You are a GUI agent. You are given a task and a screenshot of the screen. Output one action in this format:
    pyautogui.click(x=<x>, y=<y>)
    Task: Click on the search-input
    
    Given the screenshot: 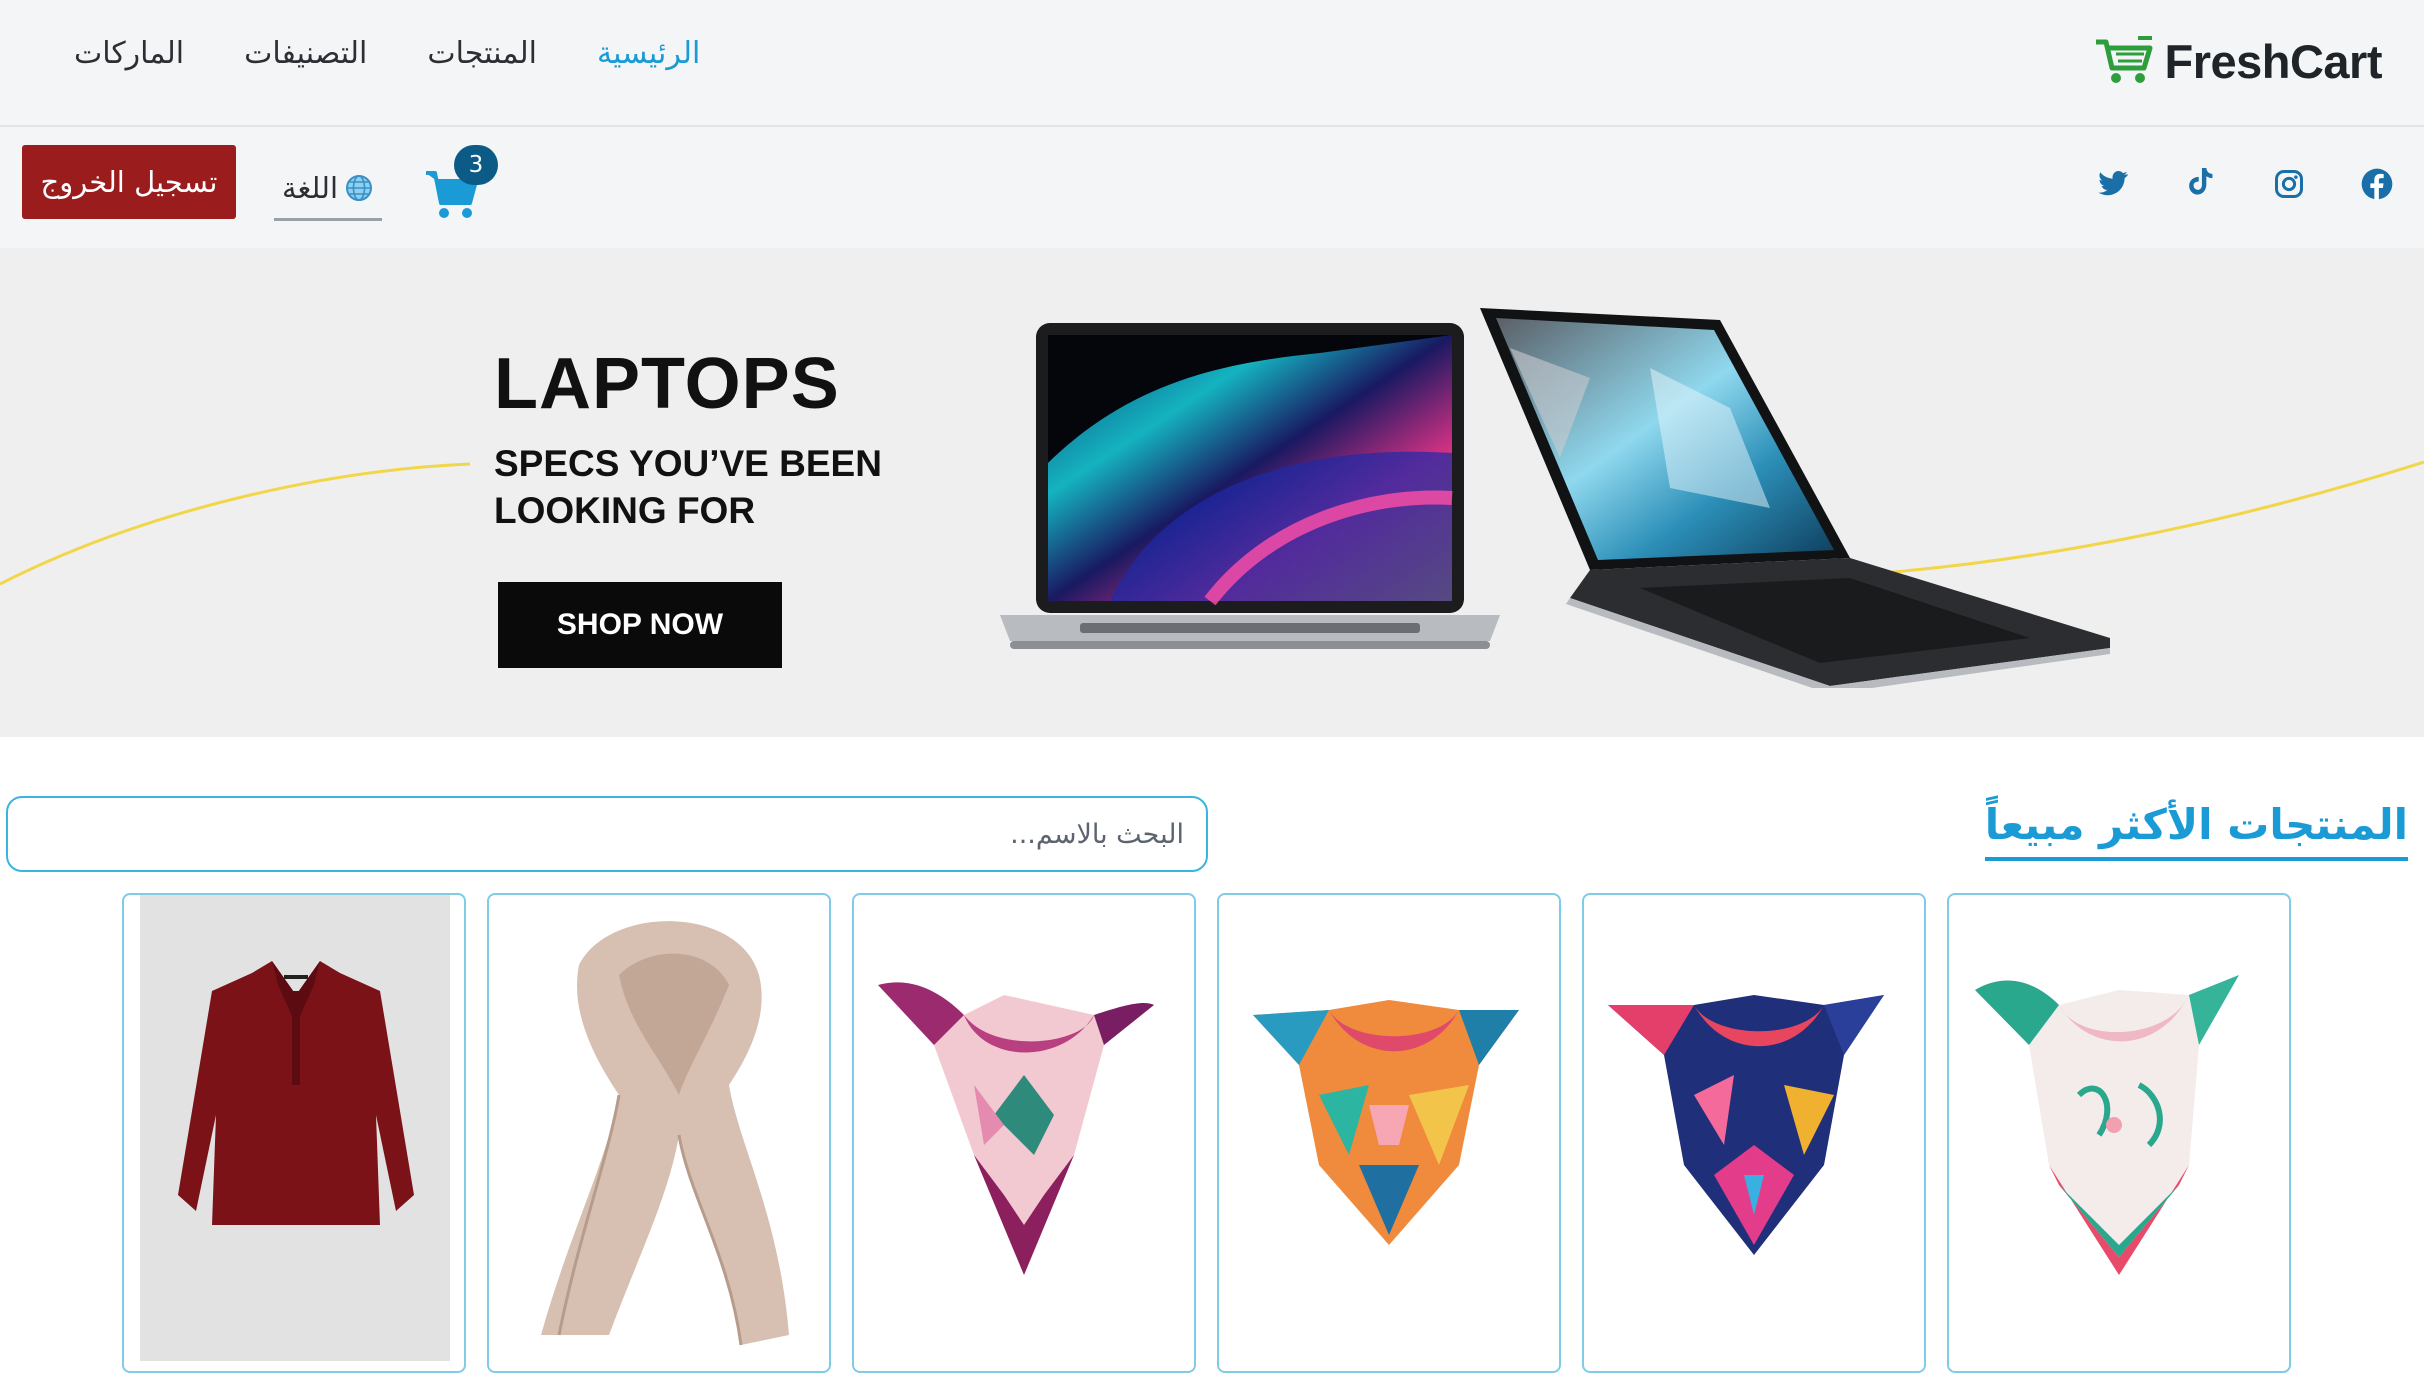 What is the action you would take?
    pyautogui.click(x=607, y=834)
    